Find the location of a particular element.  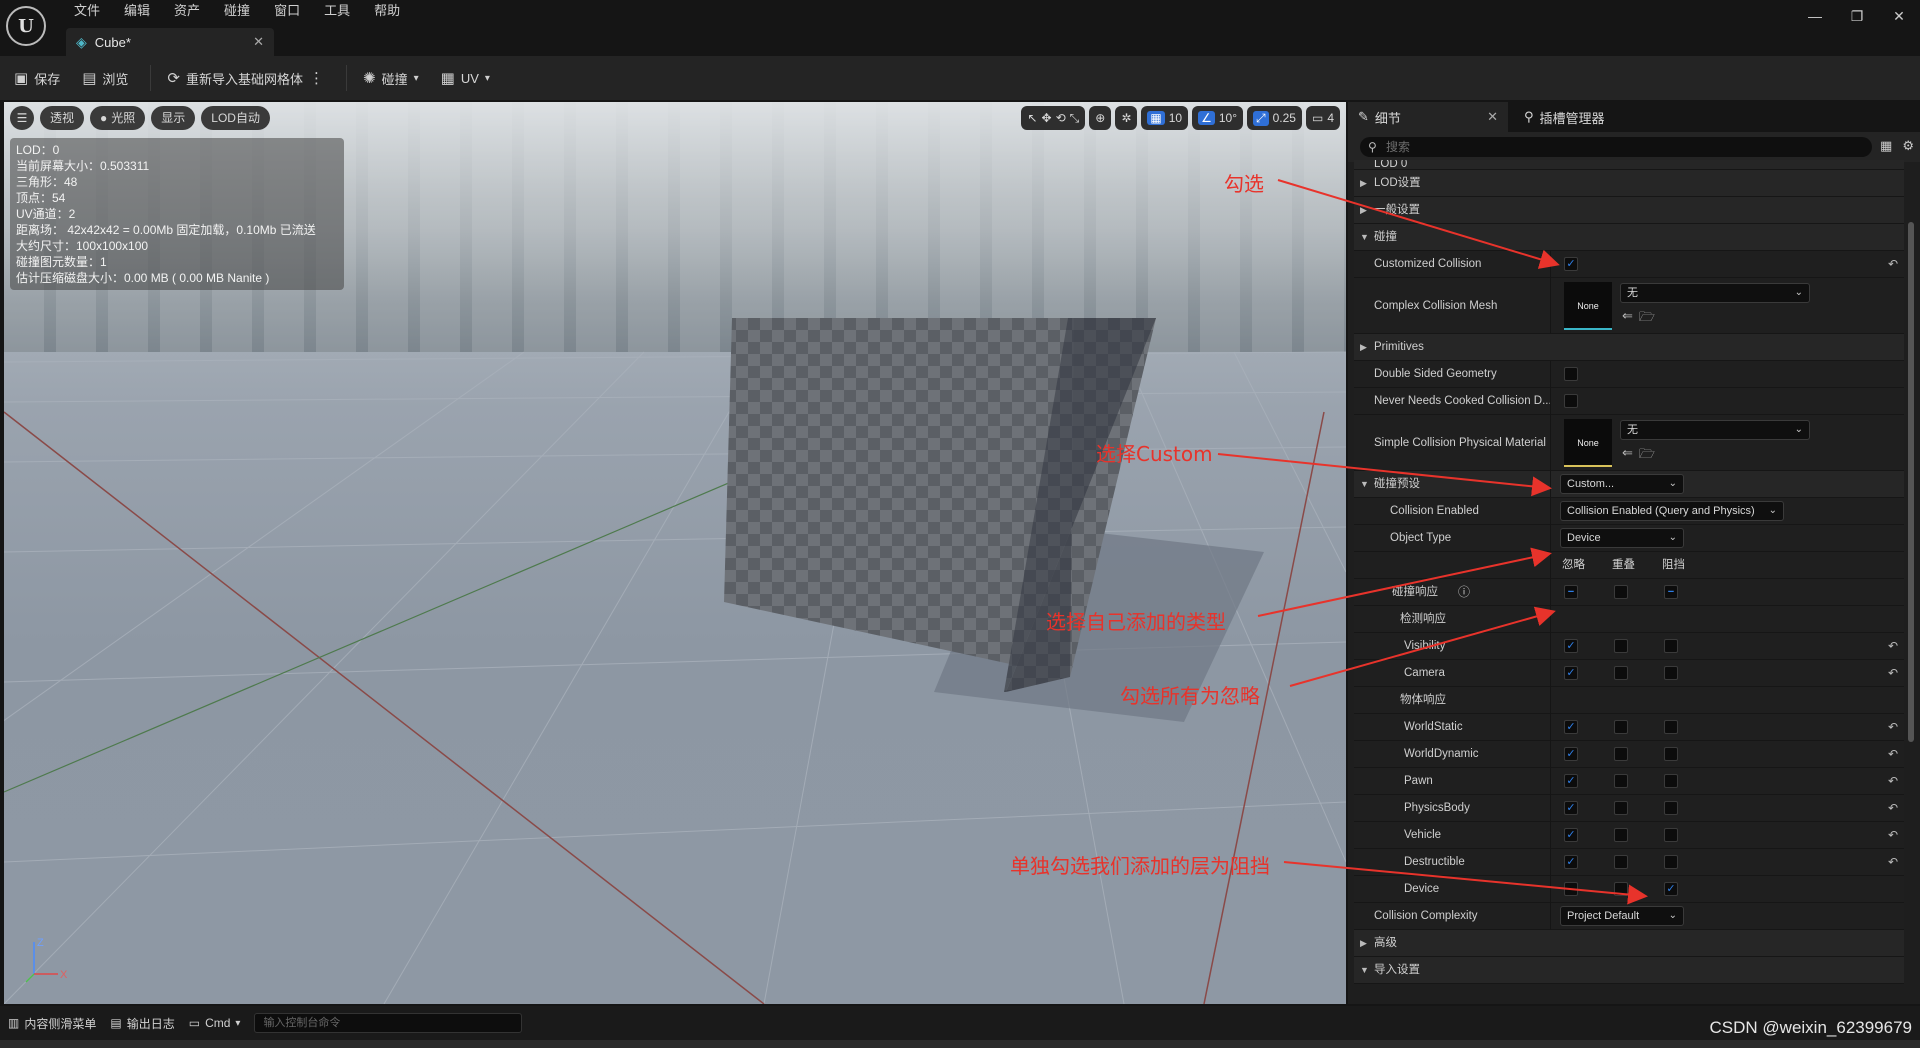

tab-socket-manager: ⚲ 插槽管理器 is located at coordinates (1604, 117).